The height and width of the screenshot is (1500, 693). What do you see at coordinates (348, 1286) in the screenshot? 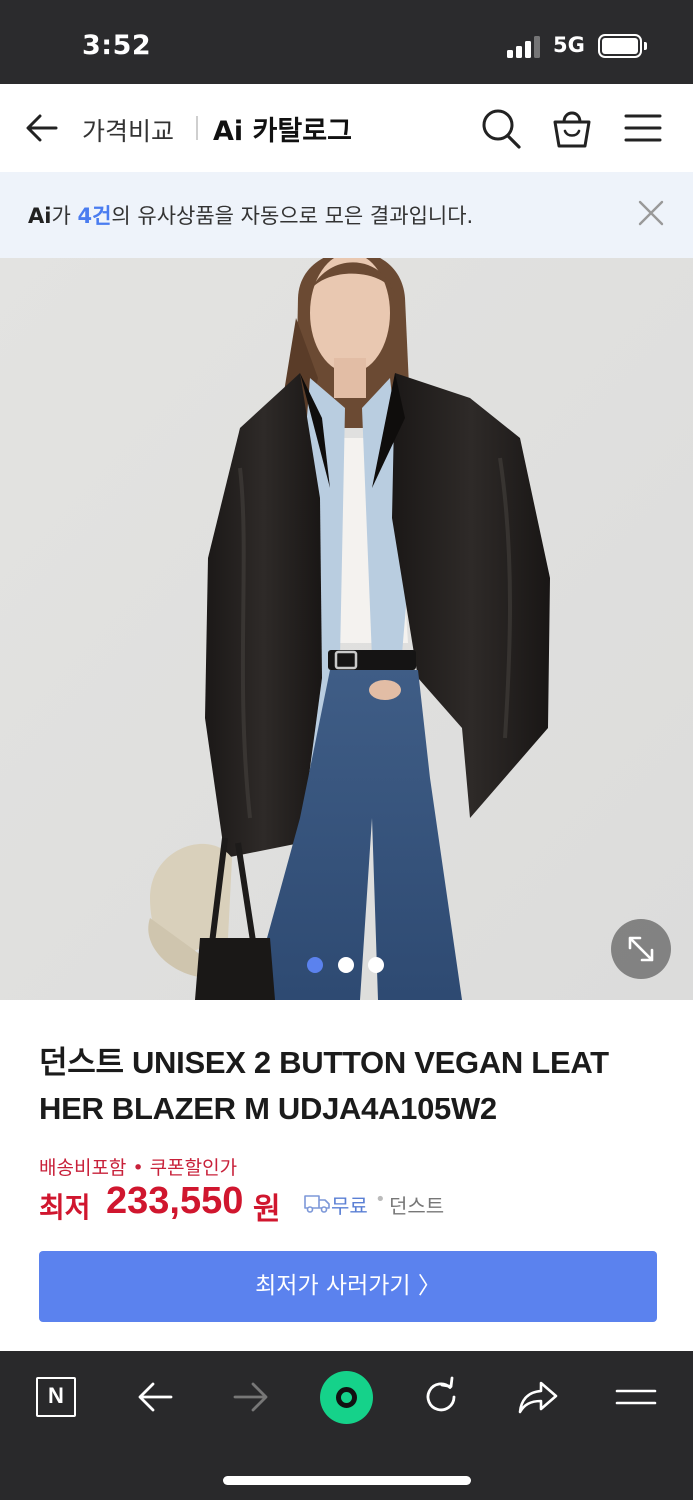
I see `buy-lowest-price-button: 최저가 사러가기 〉` at bounding box center [348, 1286].